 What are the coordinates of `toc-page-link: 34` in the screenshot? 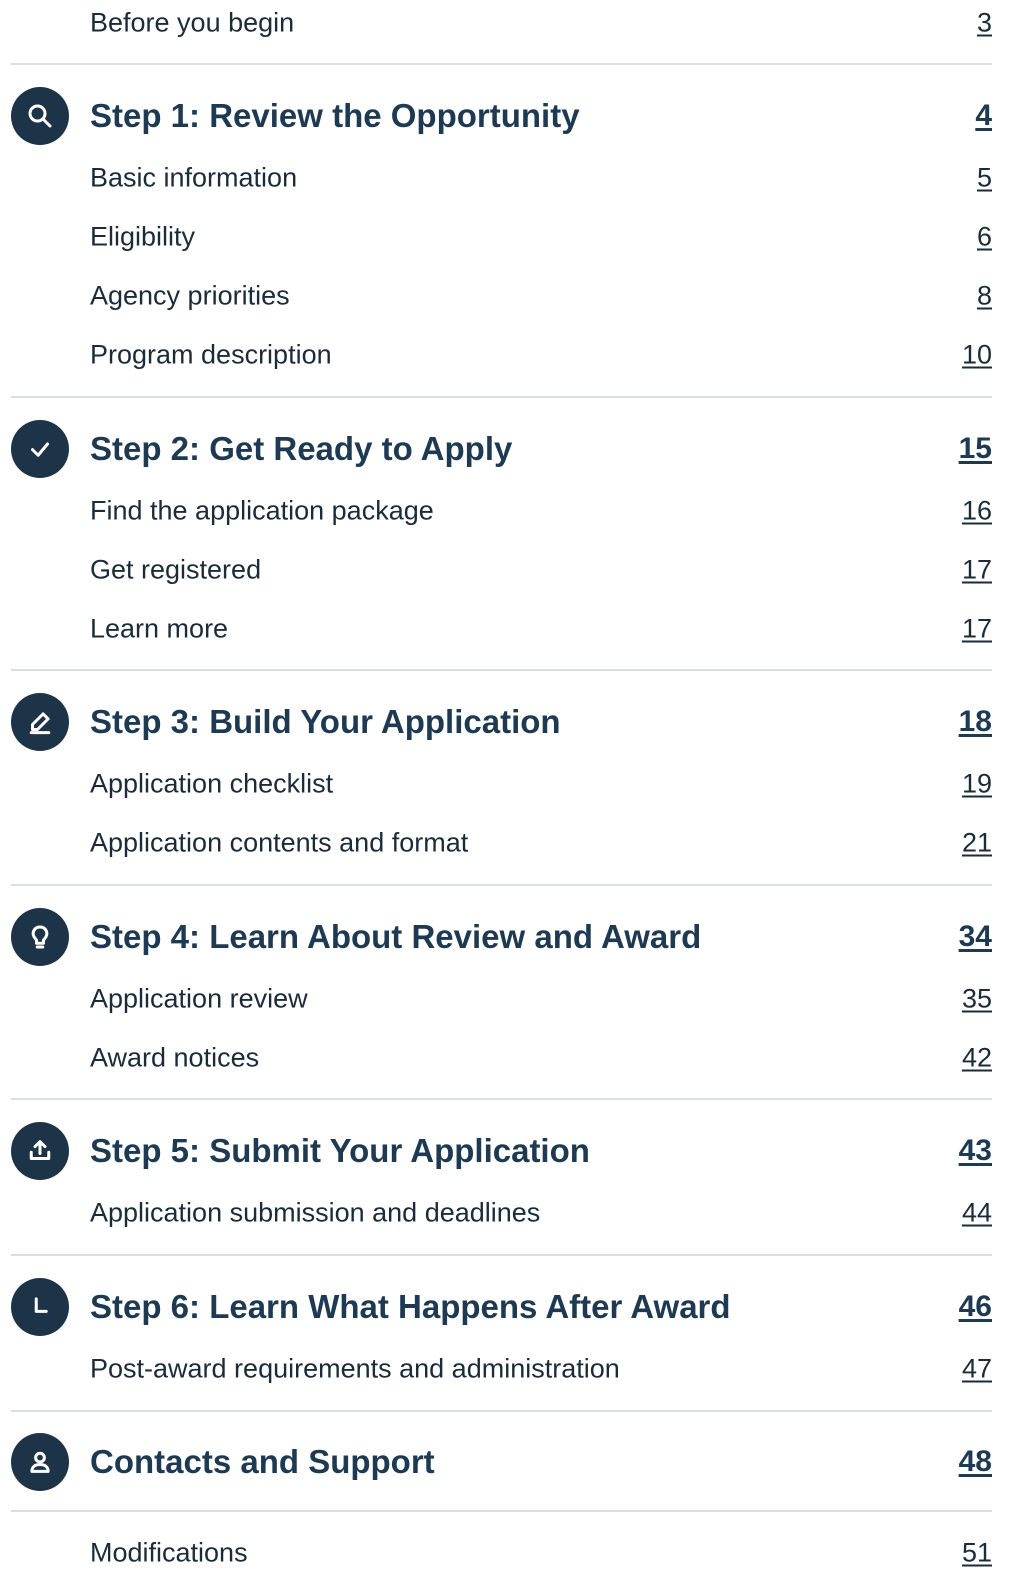 It's located at (975, 937).